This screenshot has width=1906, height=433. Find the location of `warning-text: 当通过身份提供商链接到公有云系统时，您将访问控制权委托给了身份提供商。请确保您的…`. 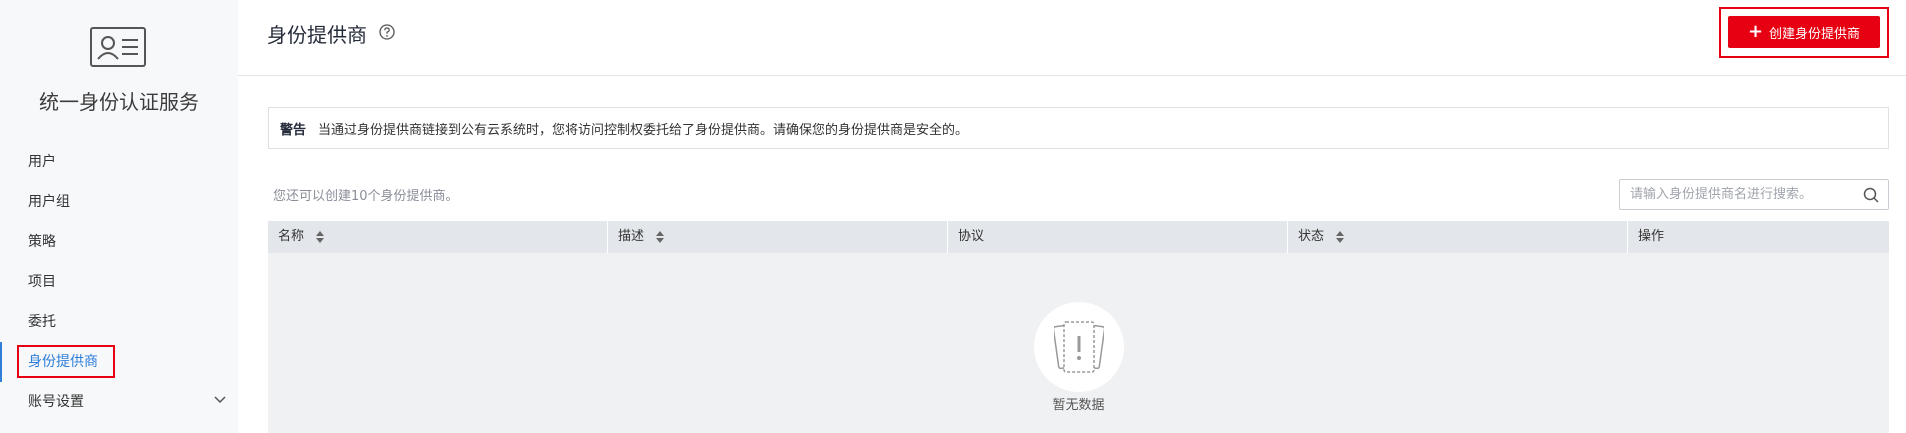

warning-text: 当通过身份提供商链接到公有云系统时，您将访问控制权委托给了身份提供商。请确保您的… is located at coordinates (643, 130).